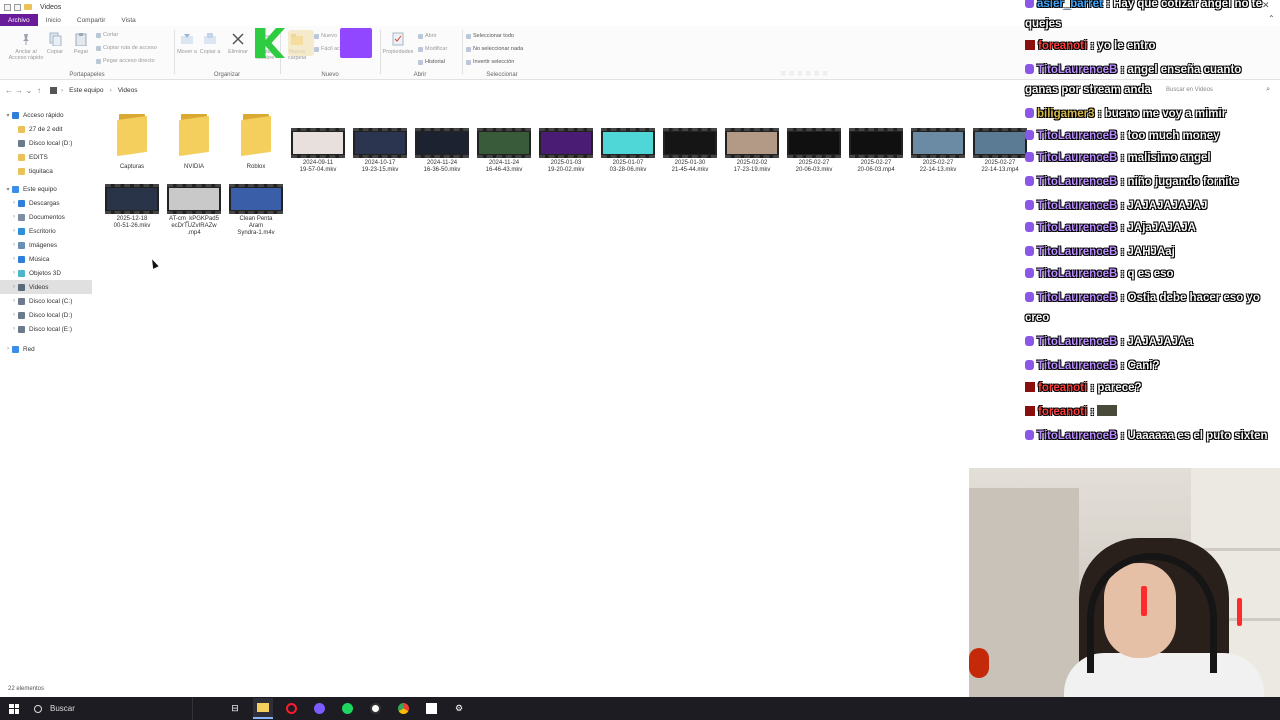  I want to click on nav-item-este-equipo: ▾ Este equipo, so click(46, 189).